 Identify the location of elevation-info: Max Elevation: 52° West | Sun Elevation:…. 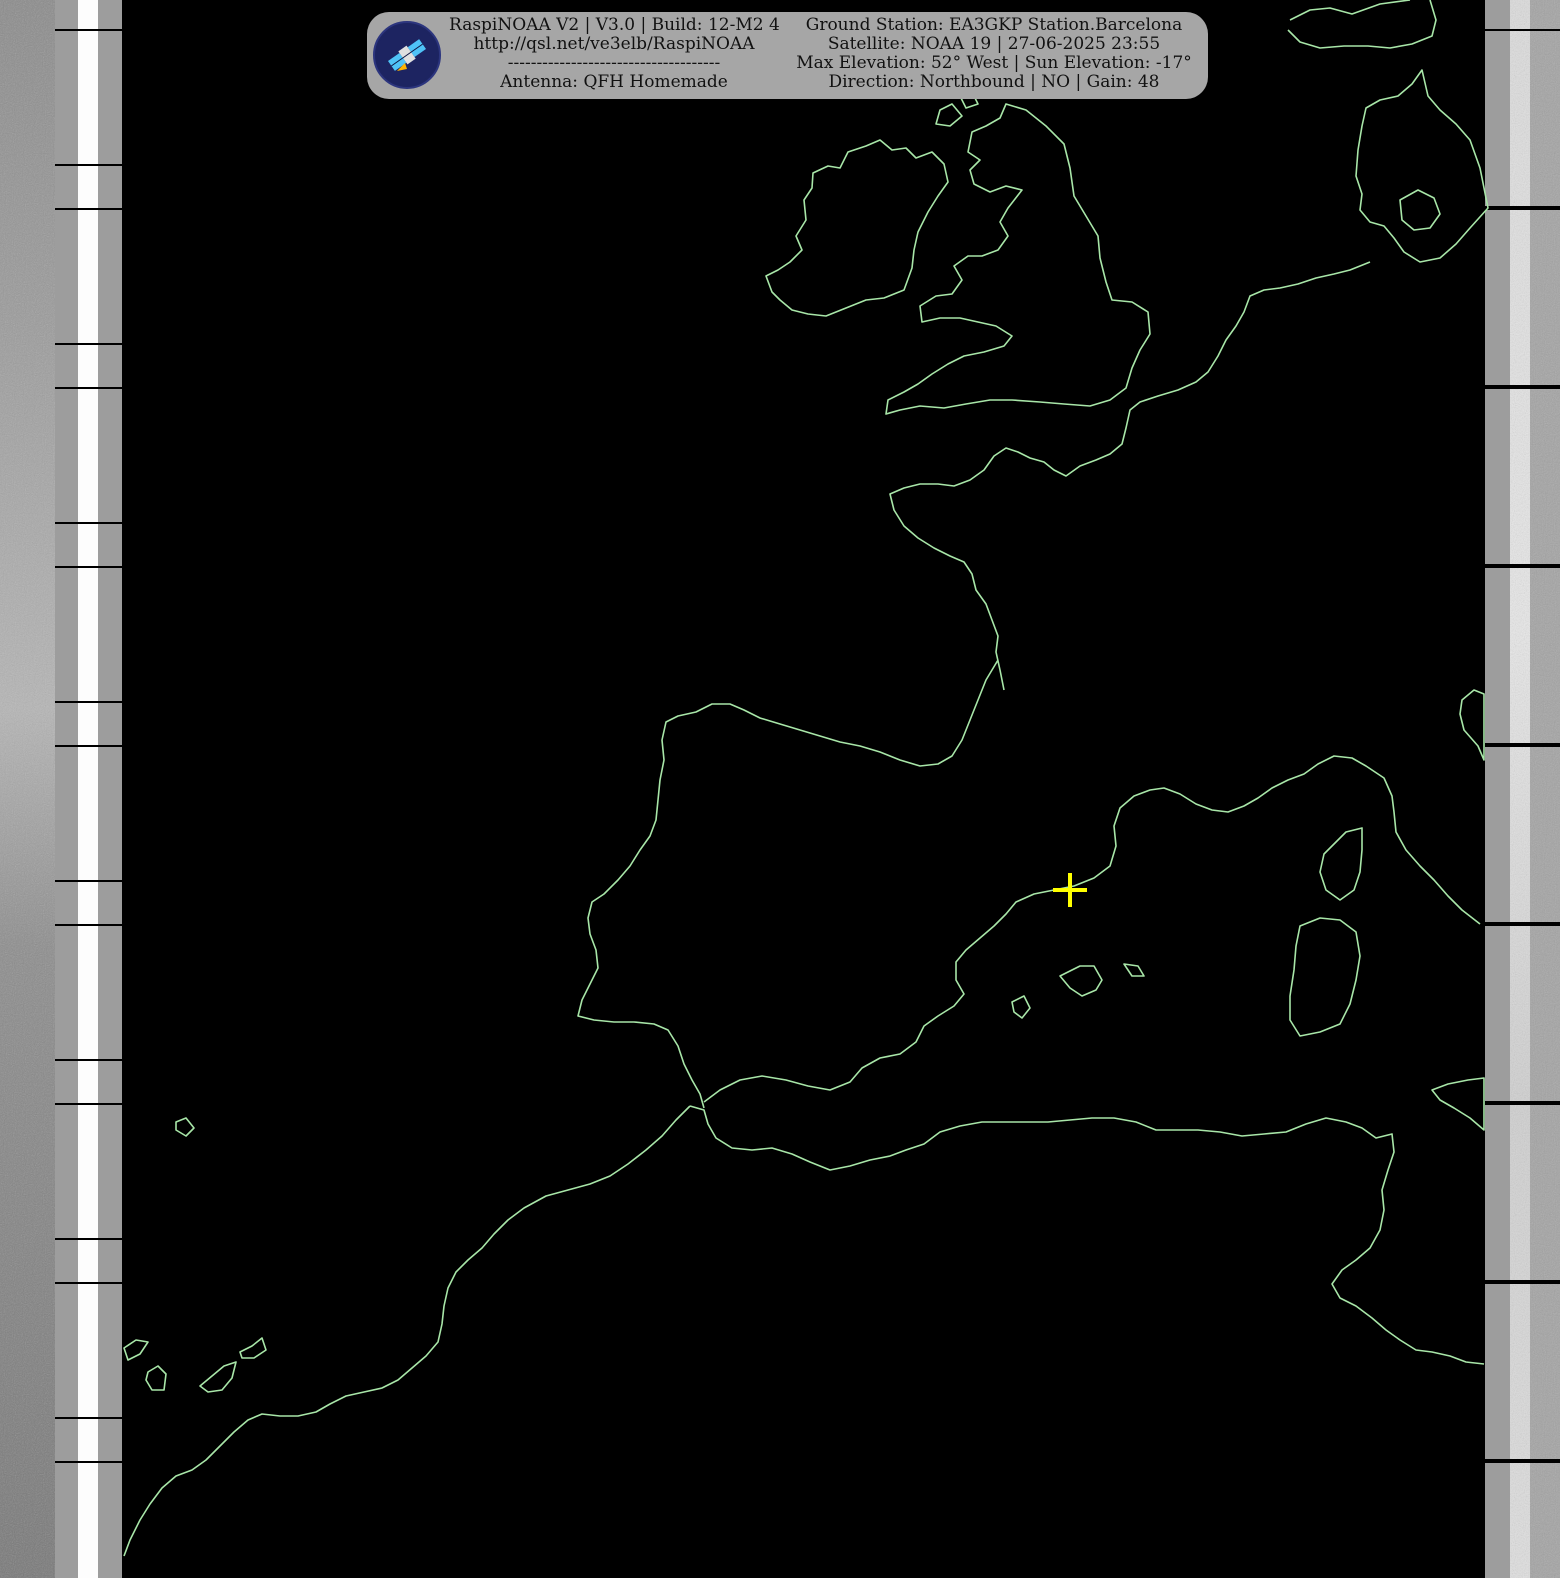
(994, 63).